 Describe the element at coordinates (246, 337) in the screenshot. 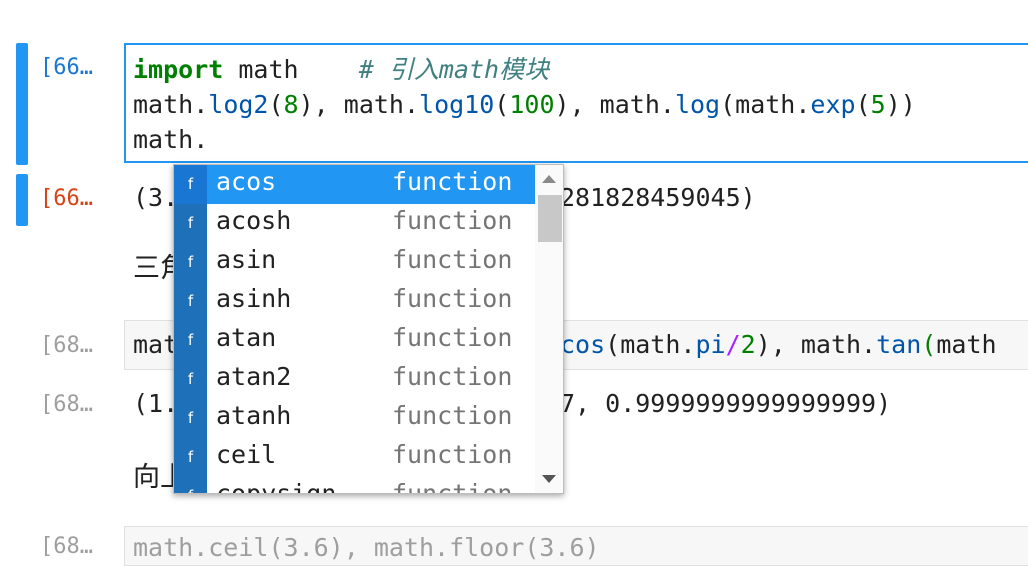

I see `completer-item-label: atan` at that location.